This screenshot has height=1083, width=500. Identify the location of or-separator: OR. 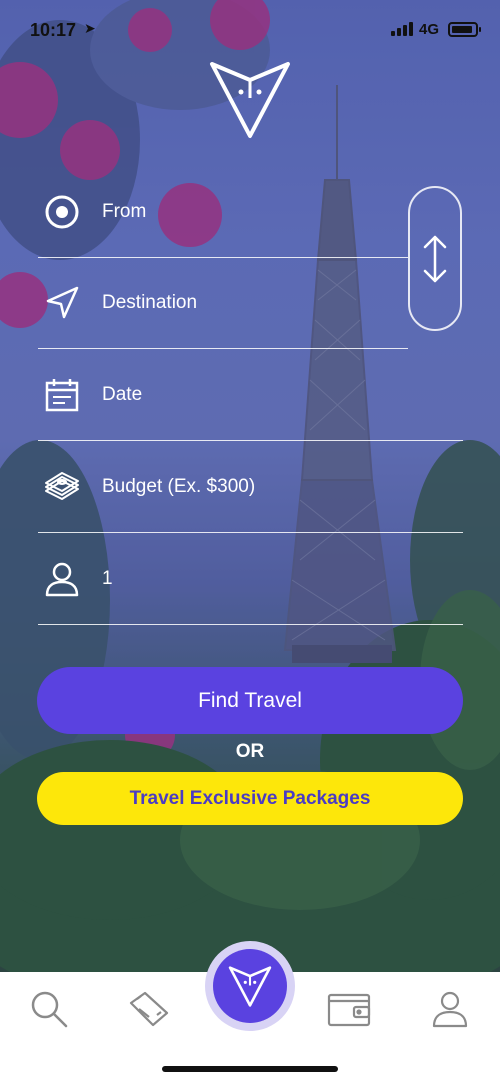
(250, 751).